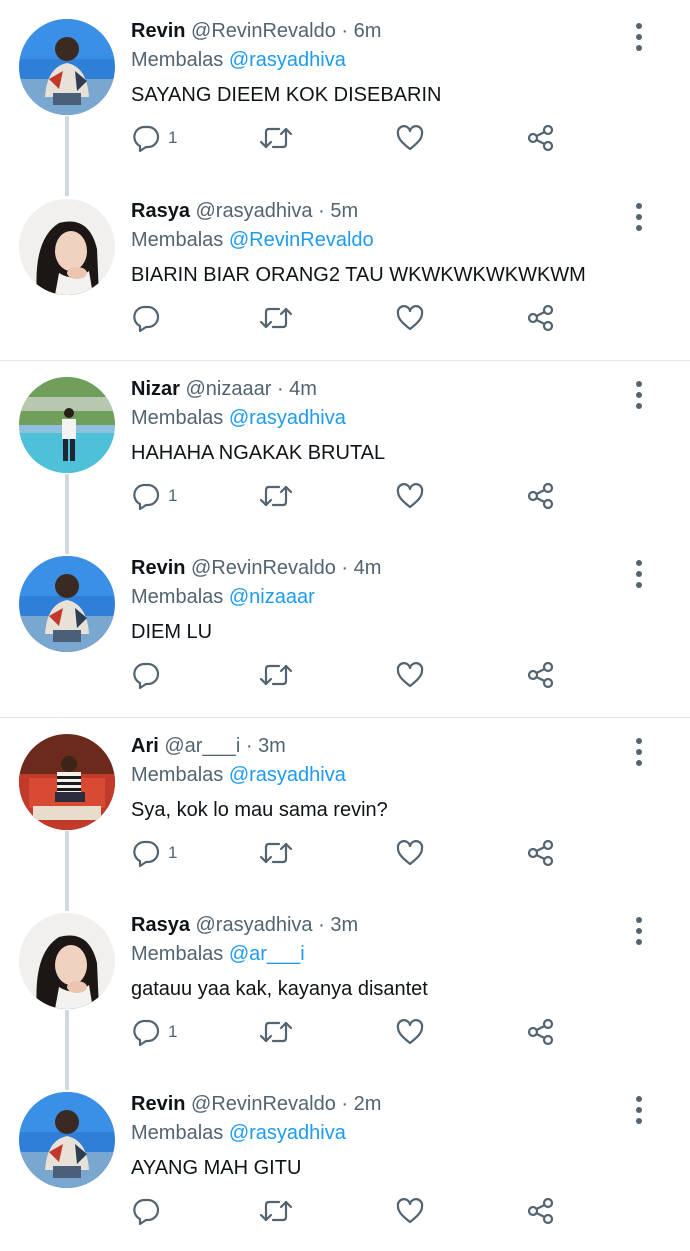 The image size is (690, 1251). Describe the element at coordinates (267, 954) in the screenshot. I see `mention-link: @ar___i` at that location.